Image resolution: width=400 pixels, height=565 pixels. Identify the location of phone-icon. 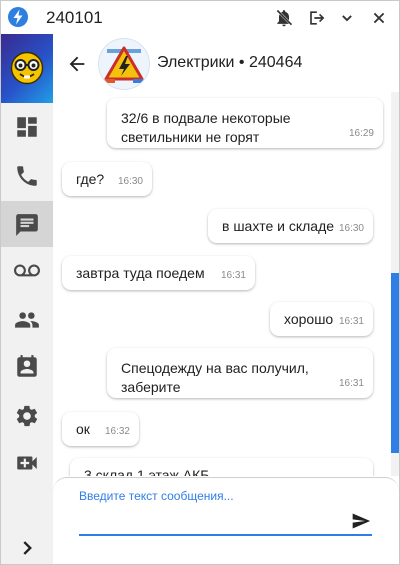
(27, 176).